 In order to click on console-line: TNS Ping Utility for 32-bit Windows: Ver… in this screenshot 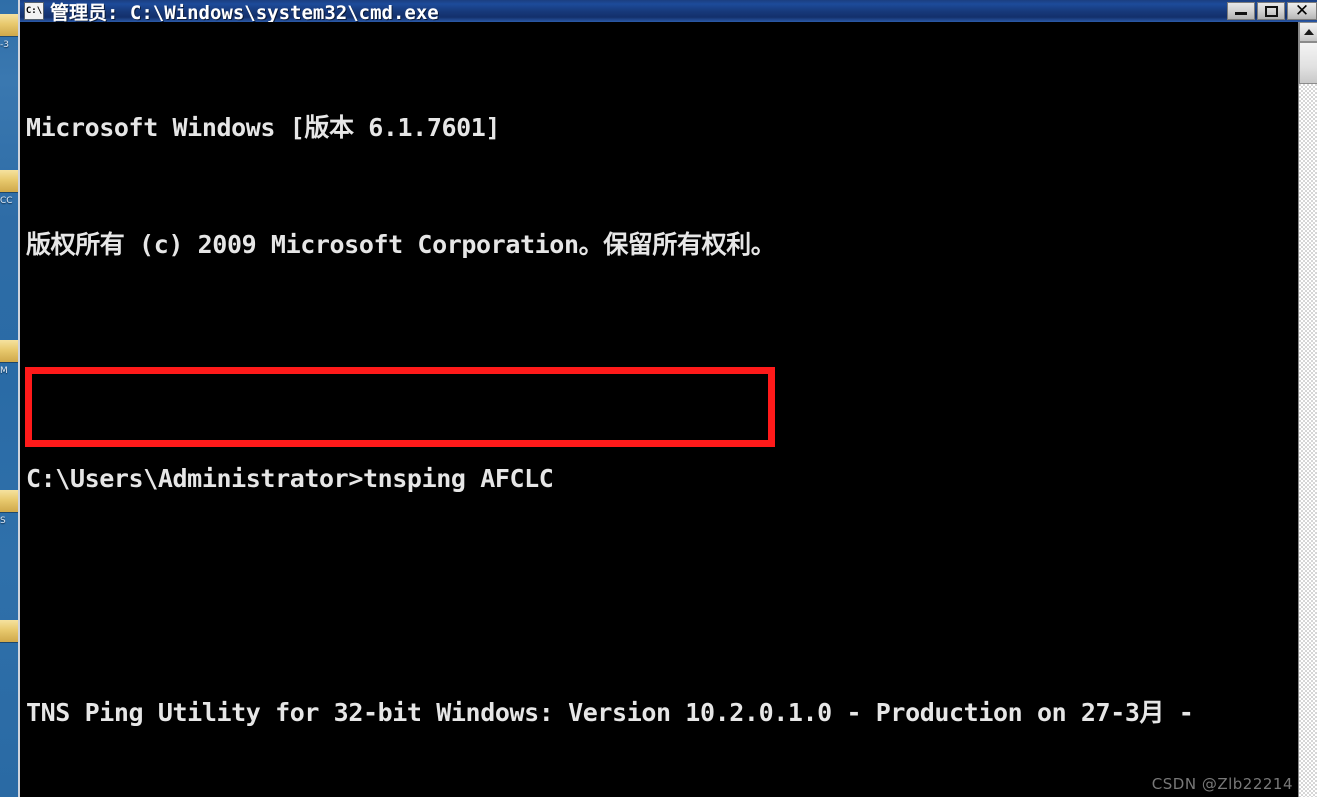, I will do `click(610, 712)`.